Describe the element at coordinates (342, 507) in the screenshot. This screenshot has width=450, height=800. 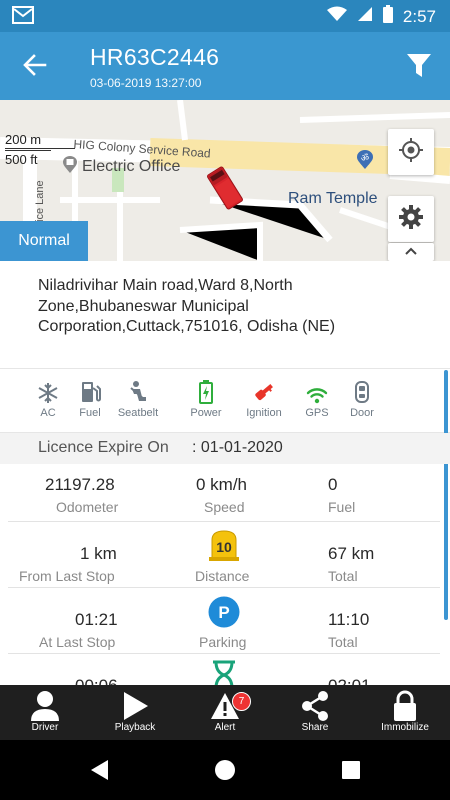
I see `fuel-label: Fuel` at that location.